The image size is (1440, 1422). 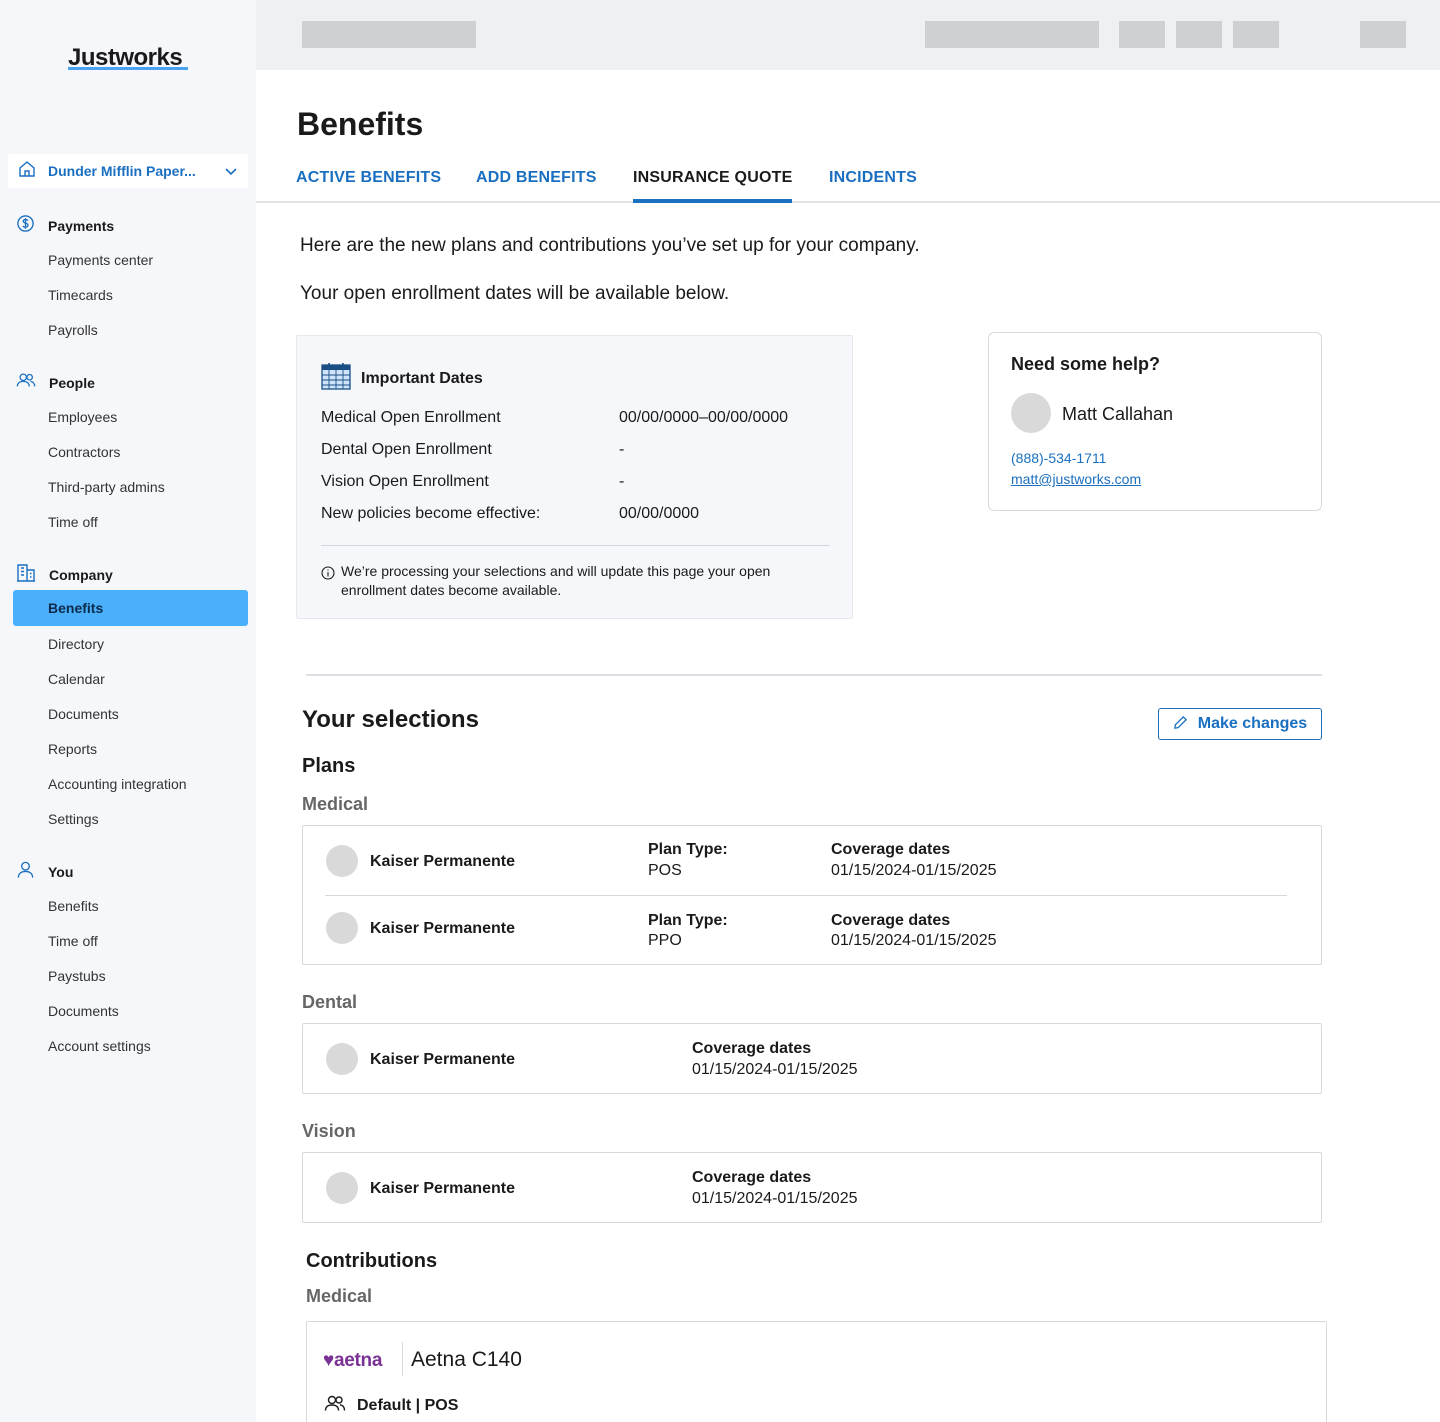 I want to click on help-phone-link: (888)-534-1711, so click(x=1058, y=458).